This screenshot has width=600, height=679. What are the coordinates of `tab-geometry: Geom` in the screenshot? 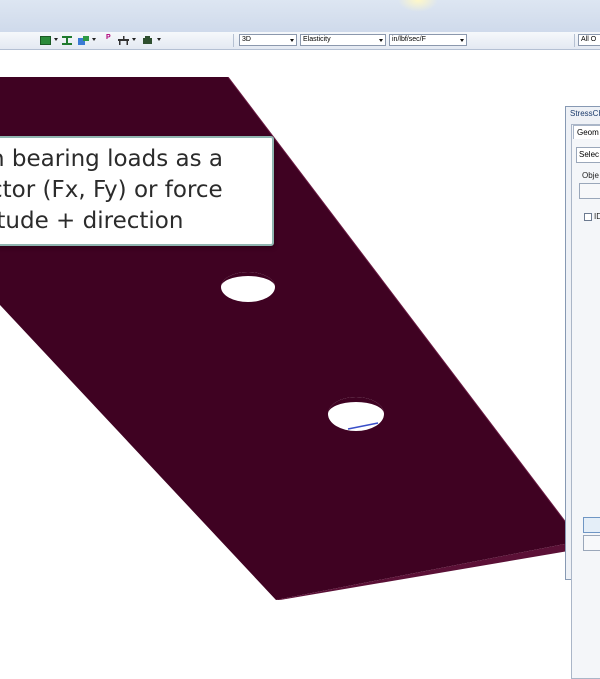 It's located at (586, 132).